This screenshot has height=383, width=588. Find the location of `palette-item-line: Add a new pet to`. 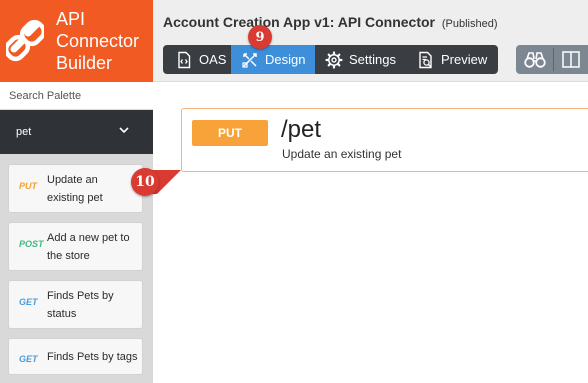

palette-item-line: Add a new pet to is located at coordinates (88, 238).